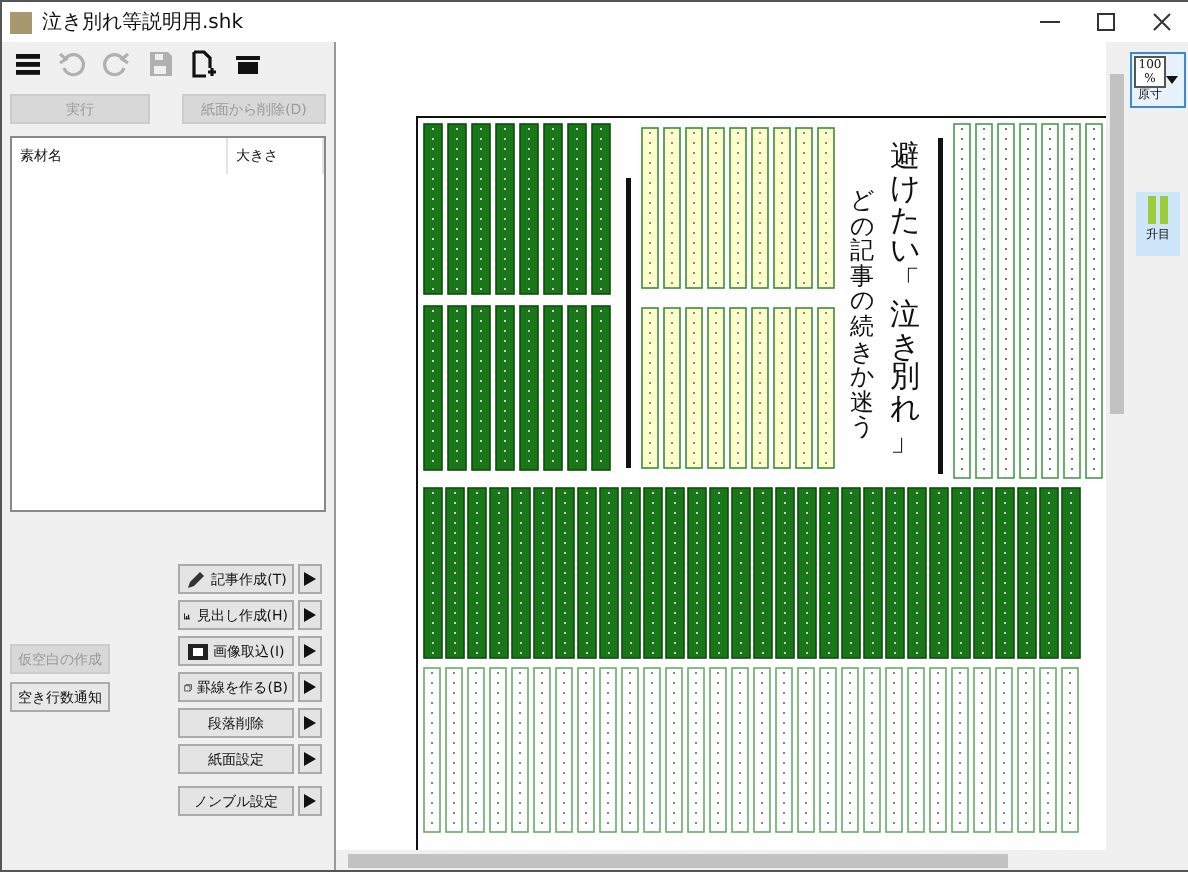 This screenshot has width=1188, height=872. Describe the element at coordinates (1172, 80) in the screenshot. I see `caret-icon` at that location.